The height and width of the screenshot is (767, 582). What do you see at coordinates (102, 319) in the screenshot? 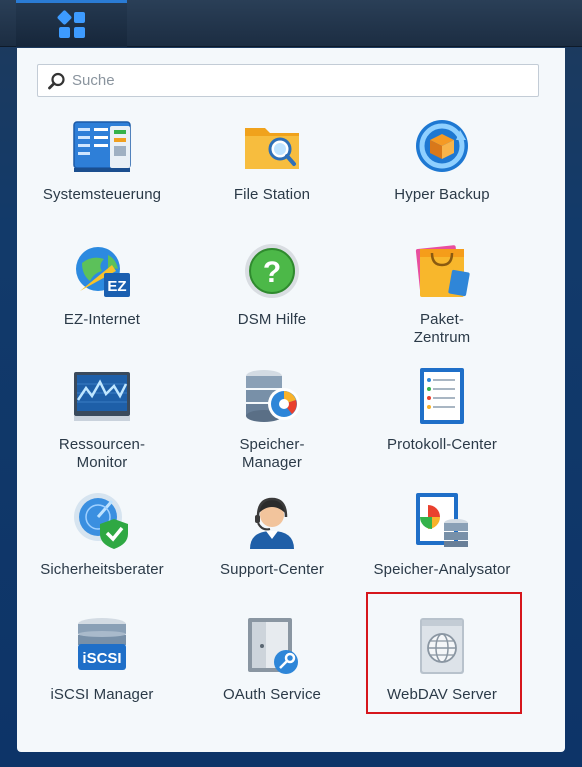
I see `app-label: EZ-Internet` at bounding box center [102, 319].